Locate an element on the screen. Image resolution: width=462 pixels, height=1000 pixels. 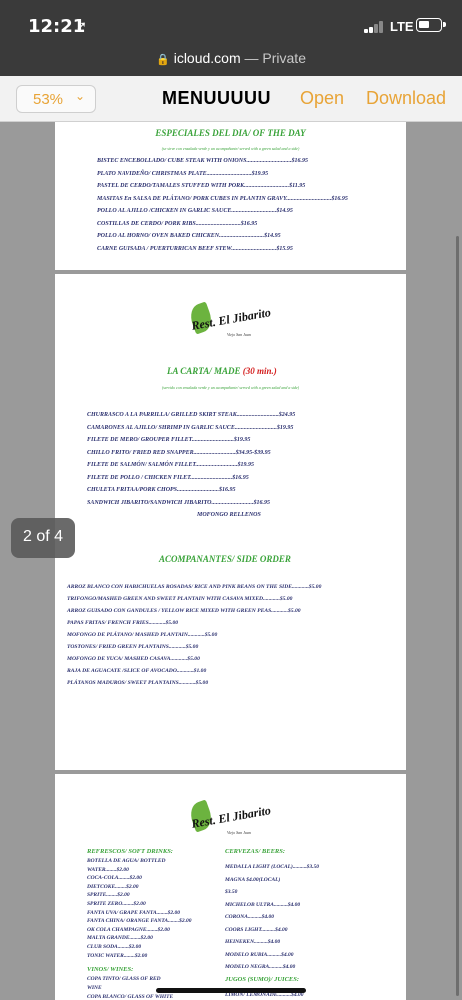
special-item-price: $15.95 is located at coordinates (284, 248).